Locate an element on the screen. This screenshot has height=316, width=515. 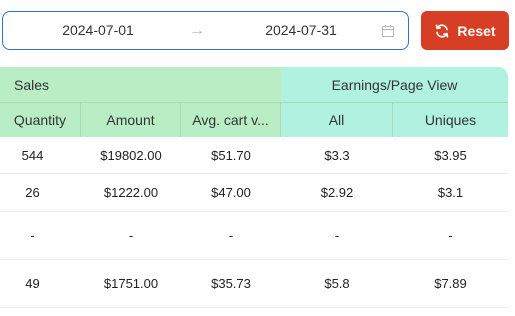
cell-all: $3.3 is located at coordinates (337, 155).